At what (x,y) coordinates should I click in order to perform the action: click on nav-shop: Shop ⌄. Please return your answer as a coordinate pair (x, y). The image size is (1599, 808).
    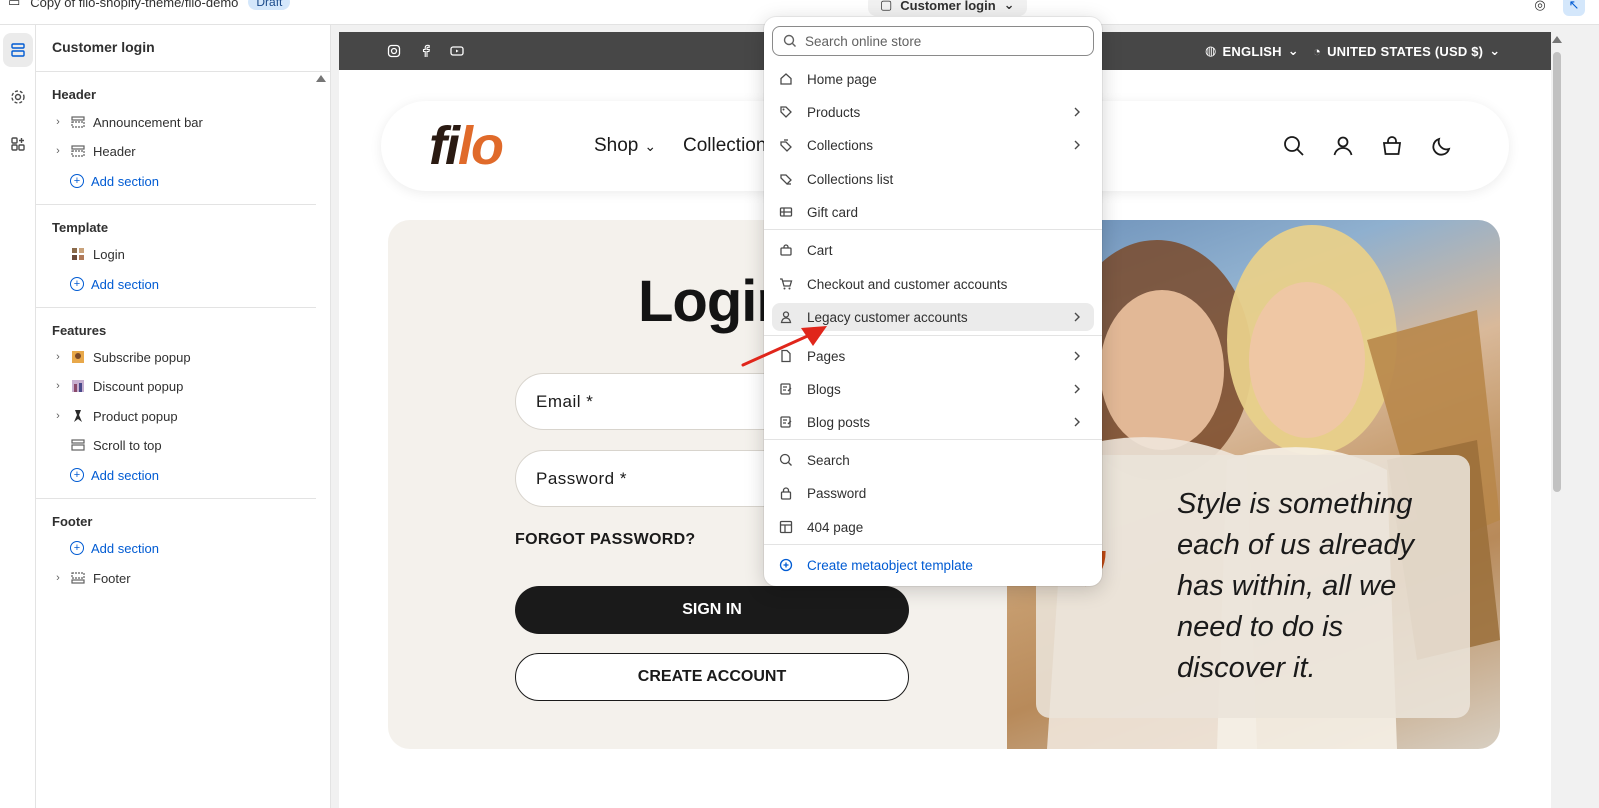
    Looking at the image, I should click on (625, 146).